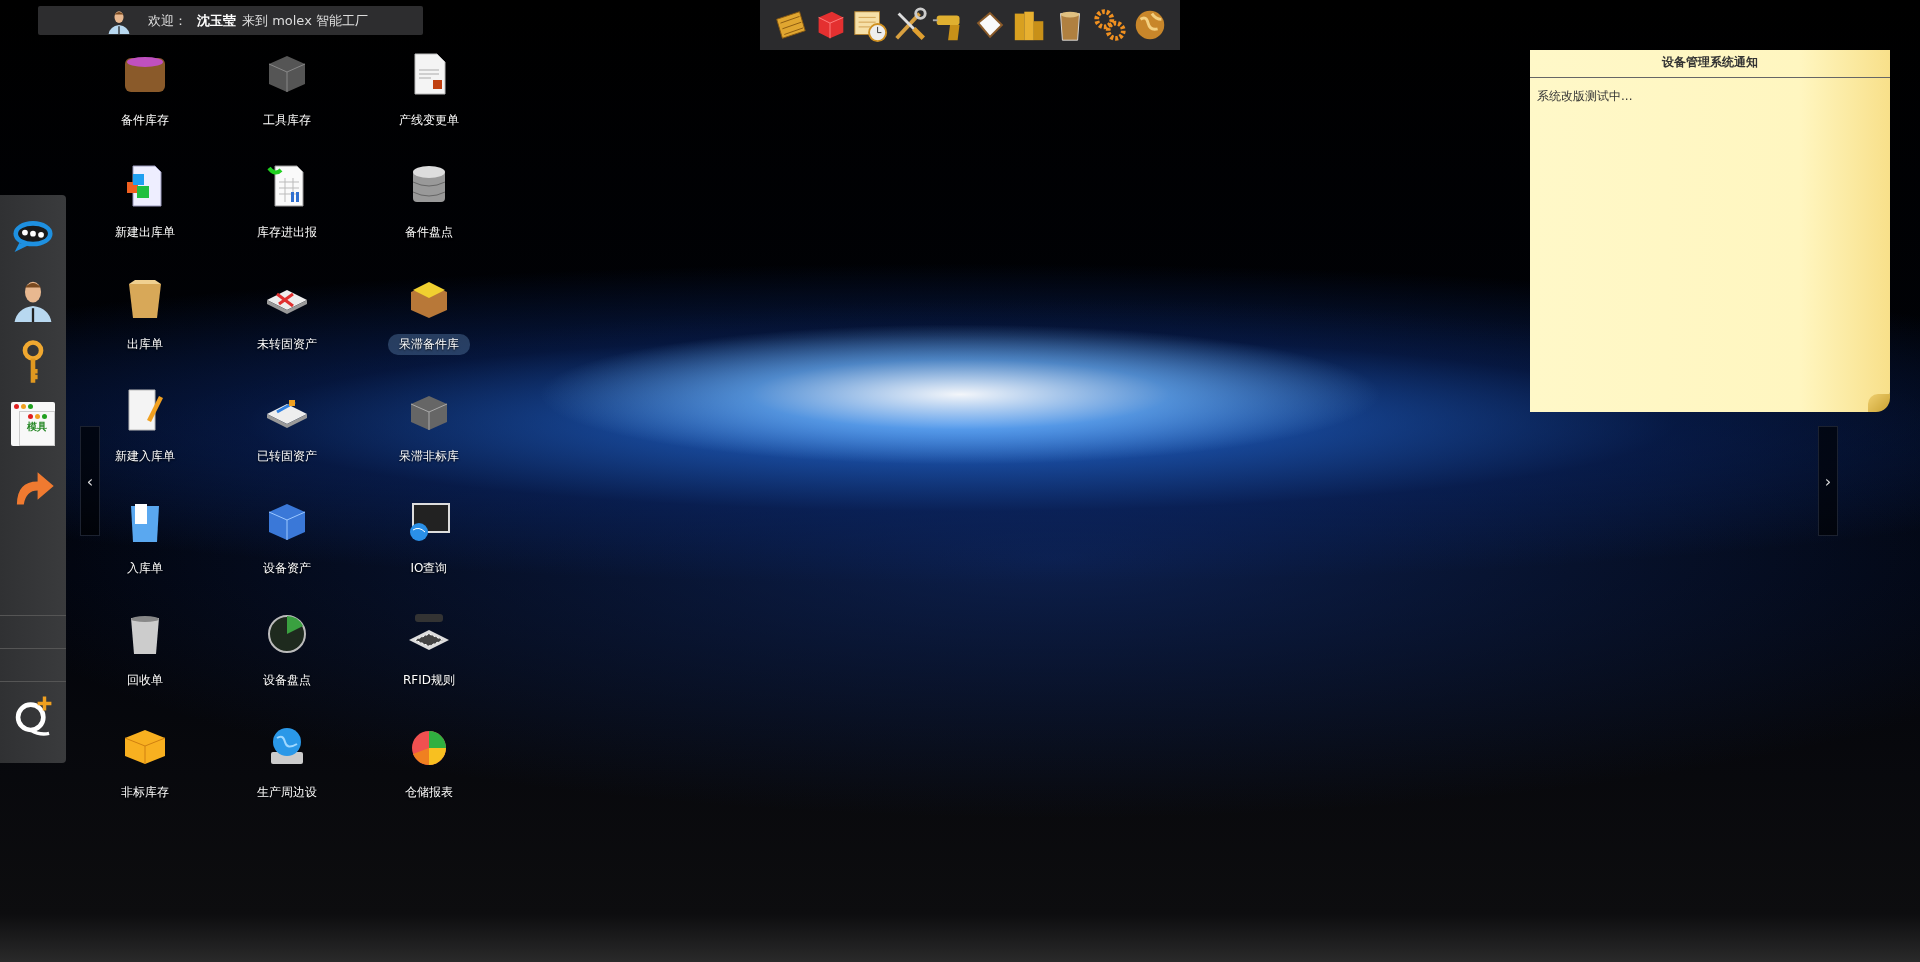  What do you see at coordinates (90, 481) in the screenshot?
I see `previous-page-button: ‹` at bounding box center [90, 481].